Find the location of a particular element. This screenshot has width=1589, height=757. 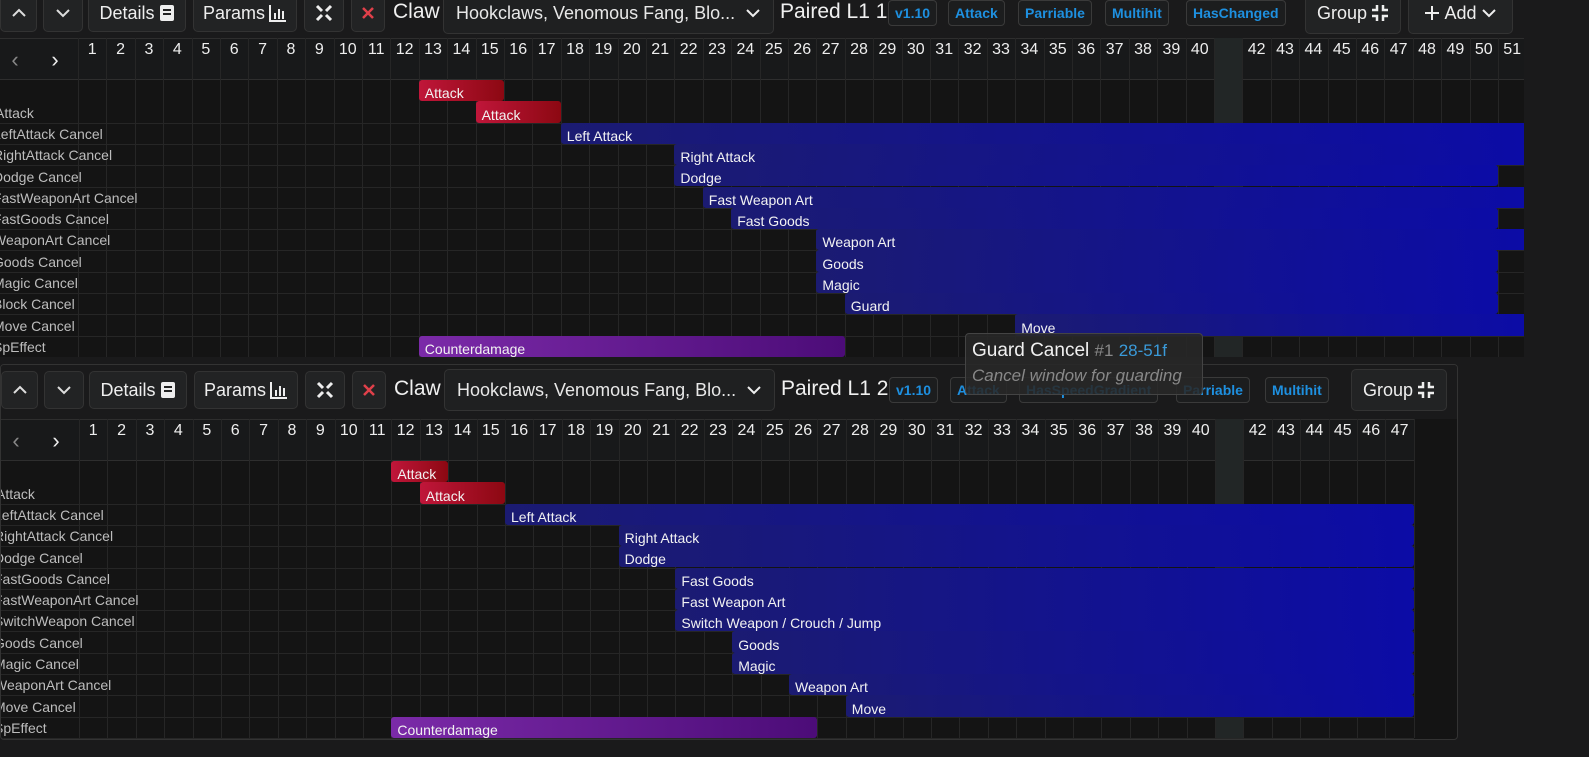

frame-number: 1 is located at coordinates (92, 50).